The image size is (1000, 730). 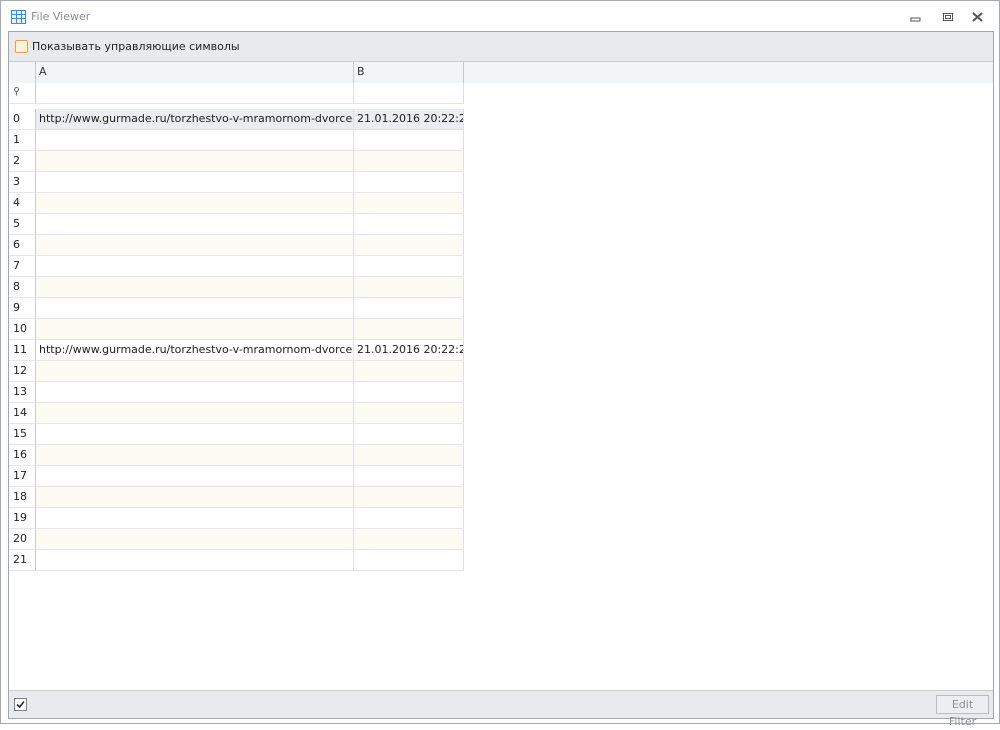 What do you see at coordinates (195, 72) in the screenshot?
I see `column-header-a: A` at bounding box center [195, 72].